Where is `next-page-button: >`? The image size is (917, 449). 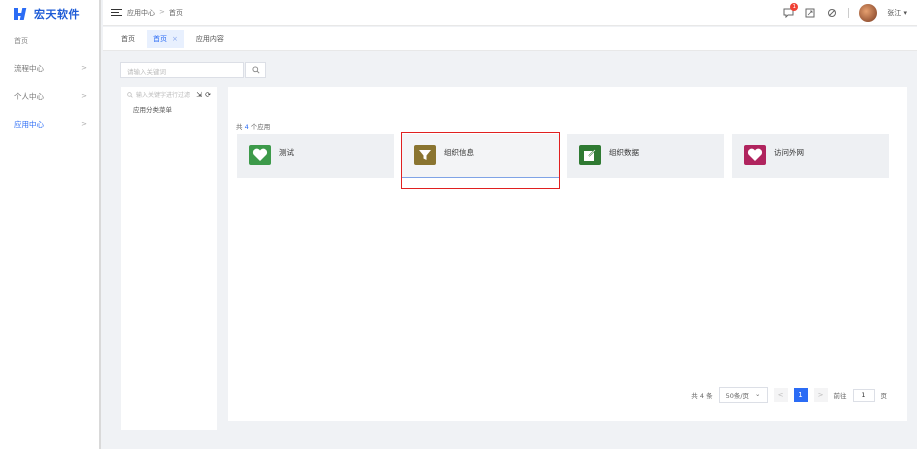
next-page-button: > is located at coordinates (820, 395).